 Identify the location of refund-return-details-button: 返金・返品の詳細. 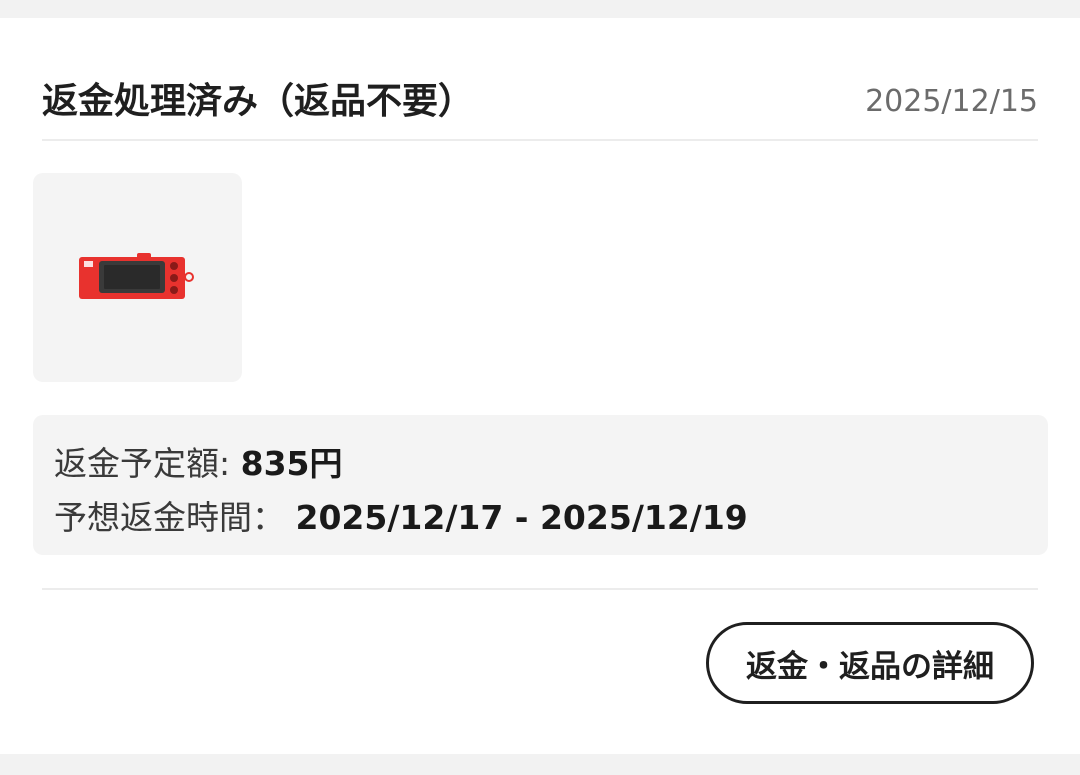
(870, 663).